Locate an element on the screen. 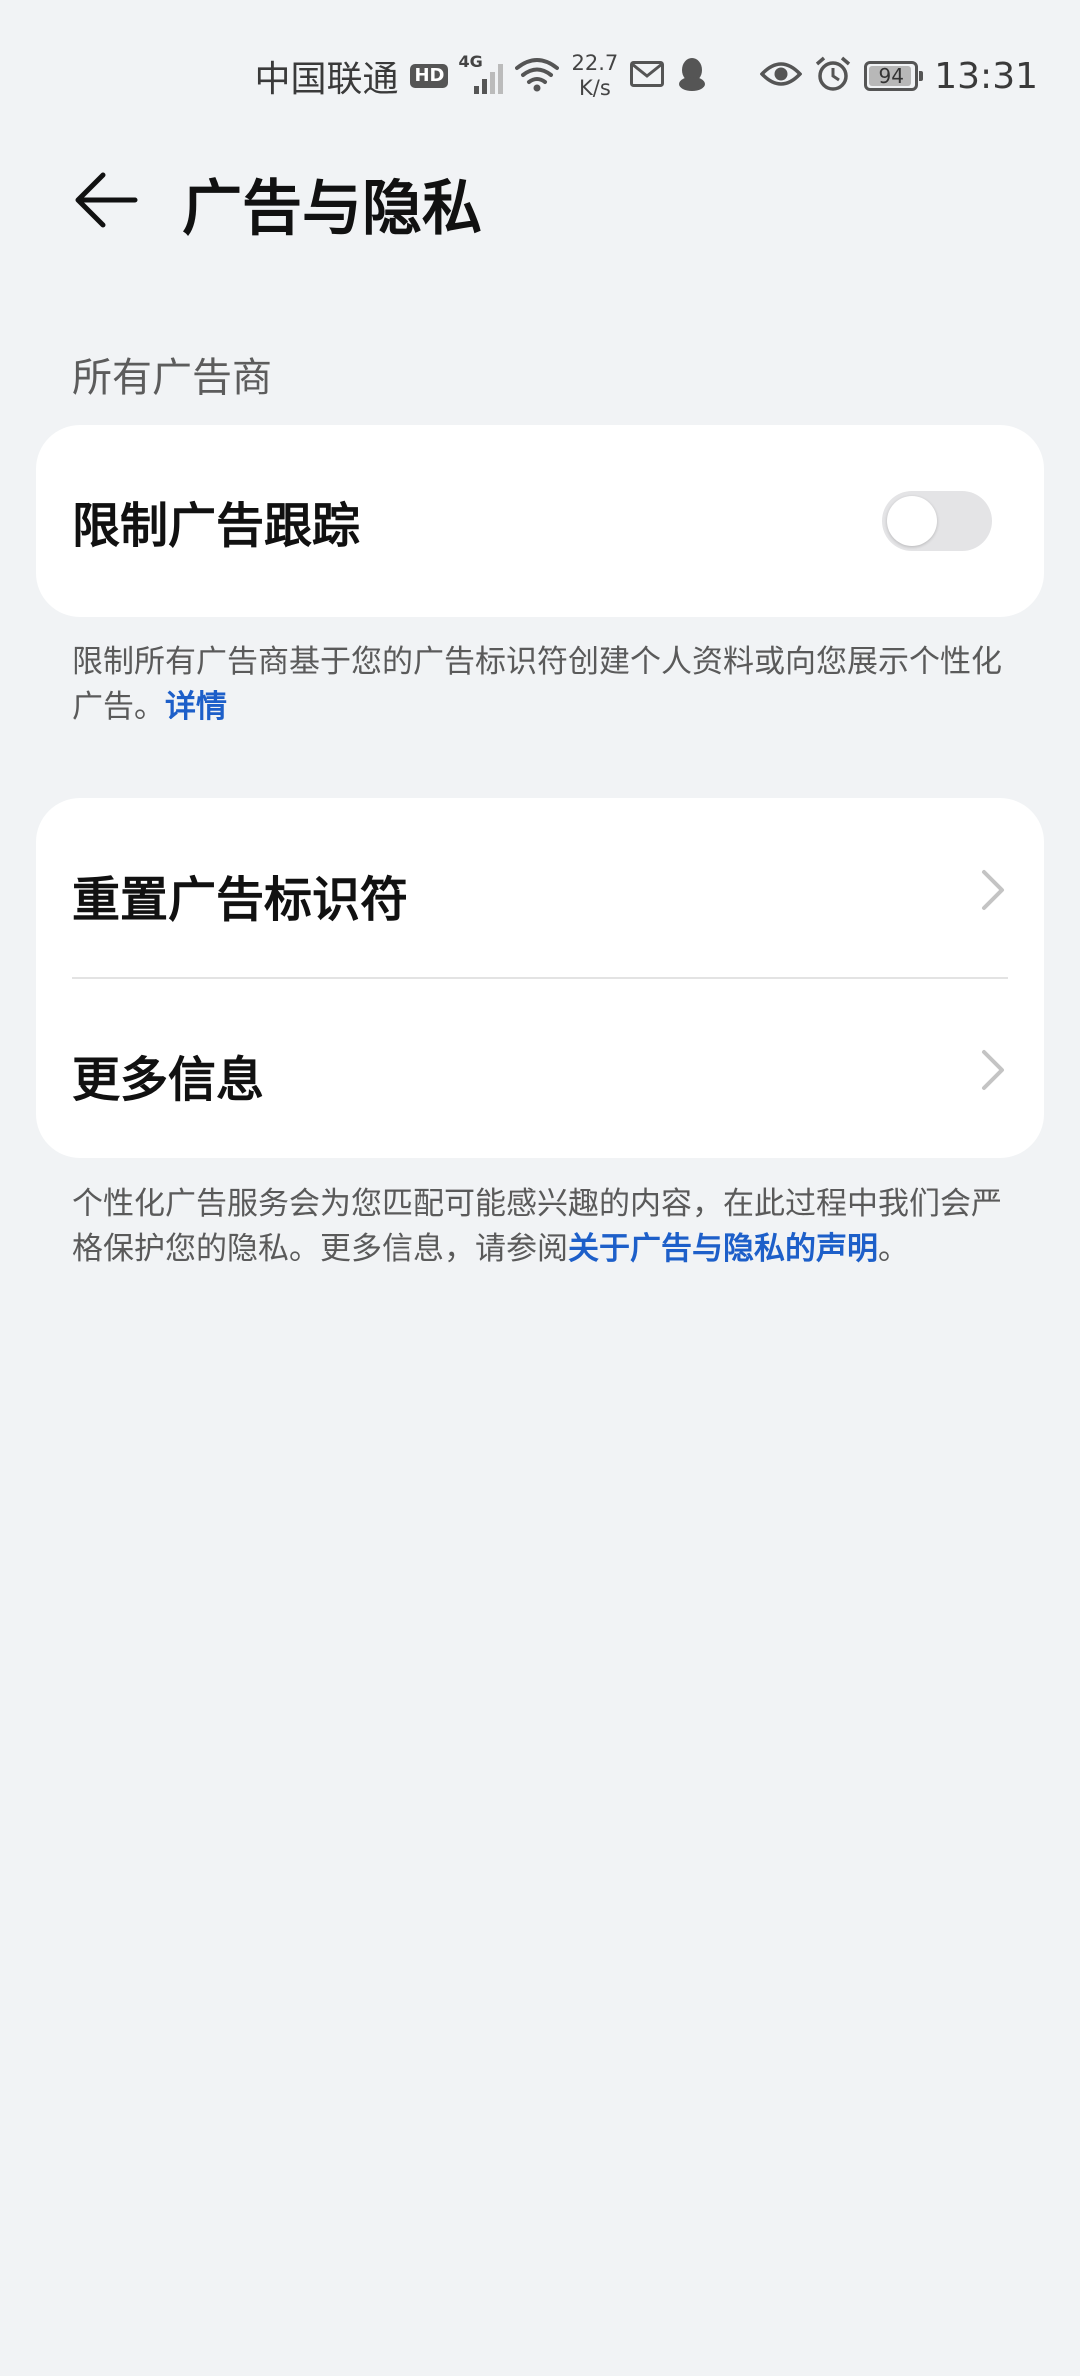  privacy-note-suffix: 。 is located at coordinates (893, 1249).